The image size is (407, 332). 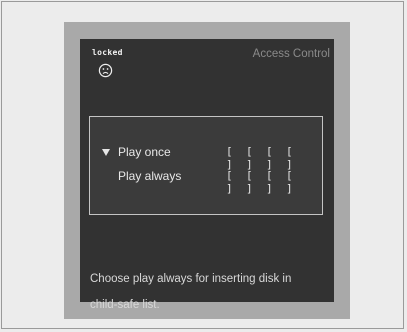 What do you see at coordinates (106, 152) in the screenshot?
I see `selection-arrow-icon` at bounding box center [106, 152].